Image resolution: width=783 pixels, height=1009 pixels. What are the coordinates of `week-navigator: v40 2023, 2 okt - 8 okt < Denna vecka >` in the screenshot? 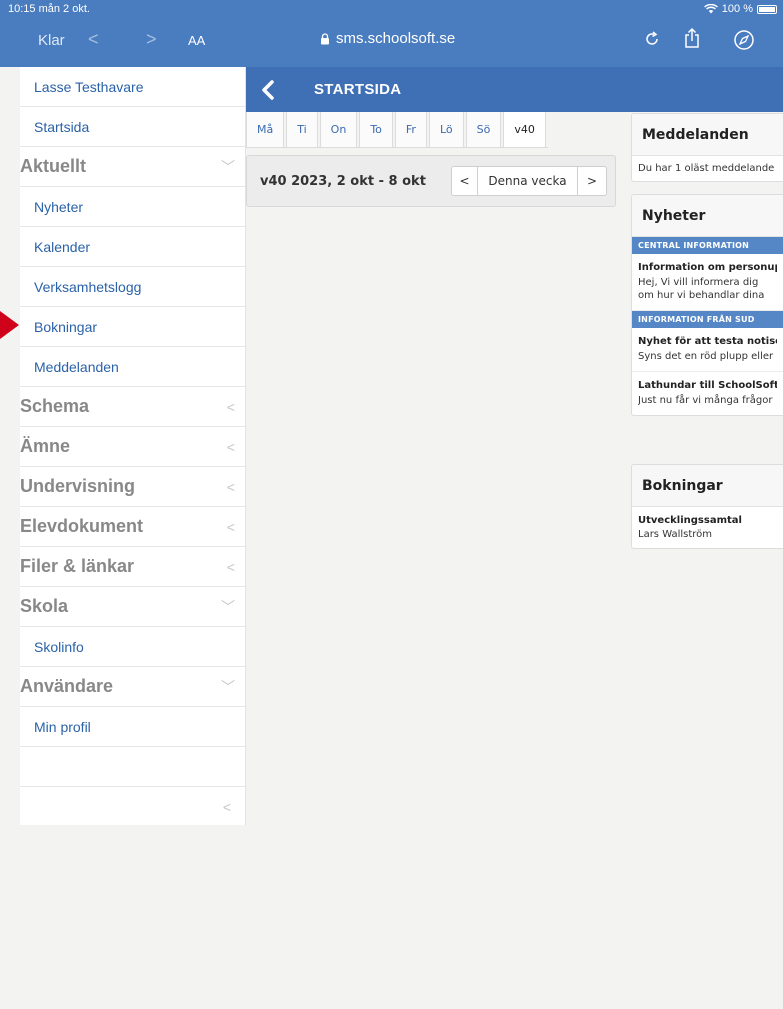 It's located at (431, 181).